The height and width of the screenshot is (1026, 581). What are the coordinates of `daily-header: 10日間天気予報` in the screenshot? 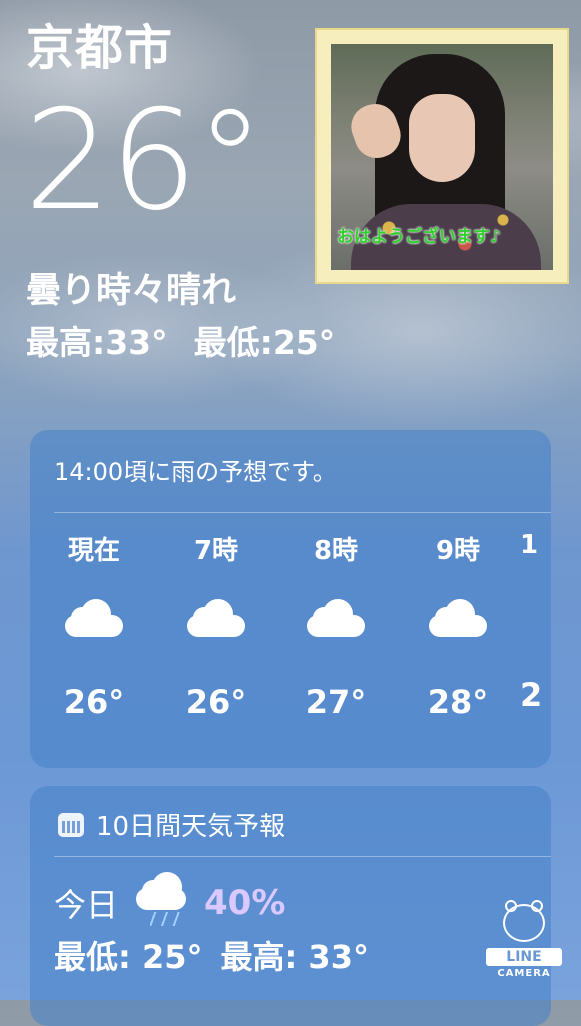 It's located at (171, 824).